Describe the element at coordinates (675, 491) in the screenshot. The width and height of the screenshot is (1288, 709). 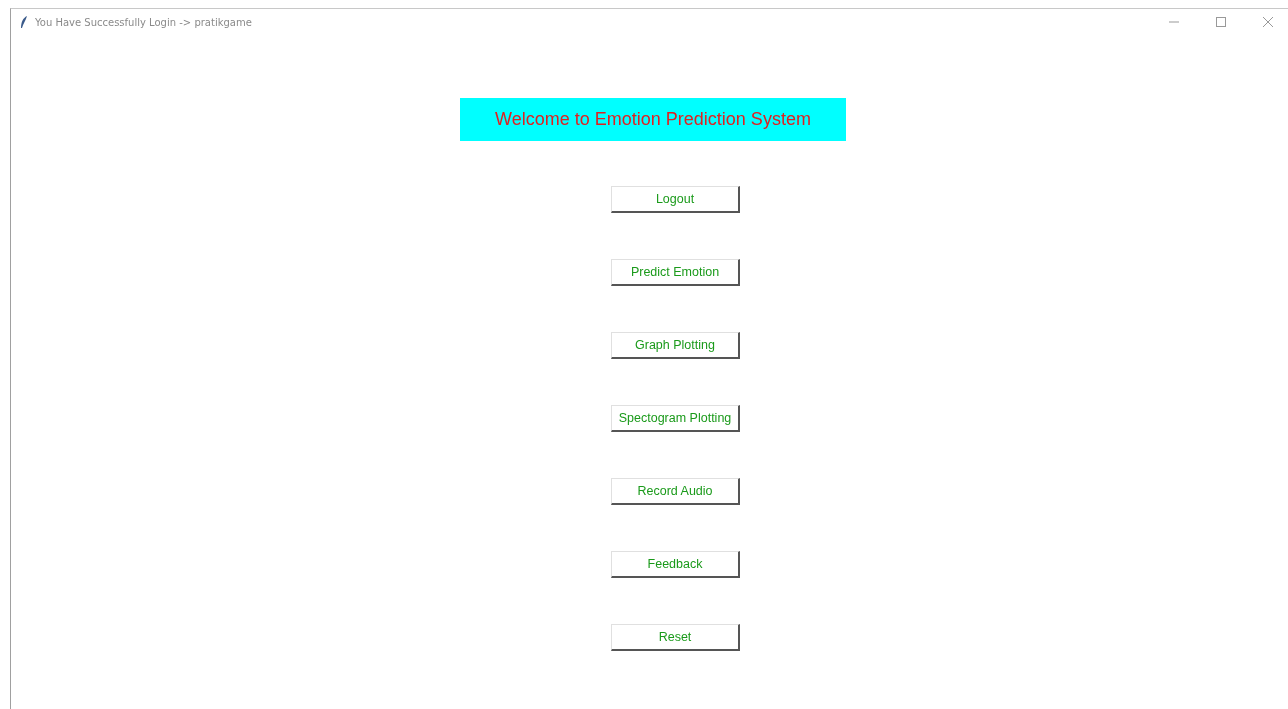
I see `menu-button: Record Audio` at that location.